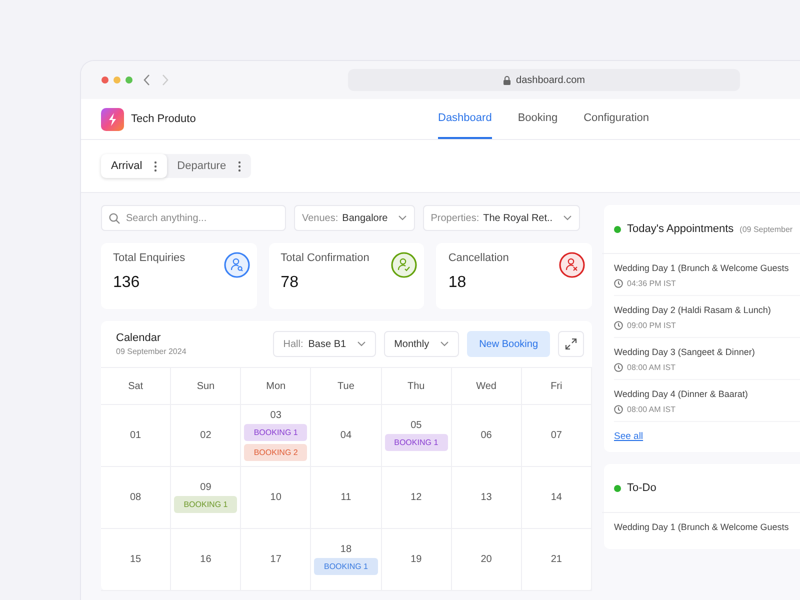 This screenshot has height=600, width=800. I want to click on property-dropdown: Properties: The Royal Ret.., so click(501, 218).